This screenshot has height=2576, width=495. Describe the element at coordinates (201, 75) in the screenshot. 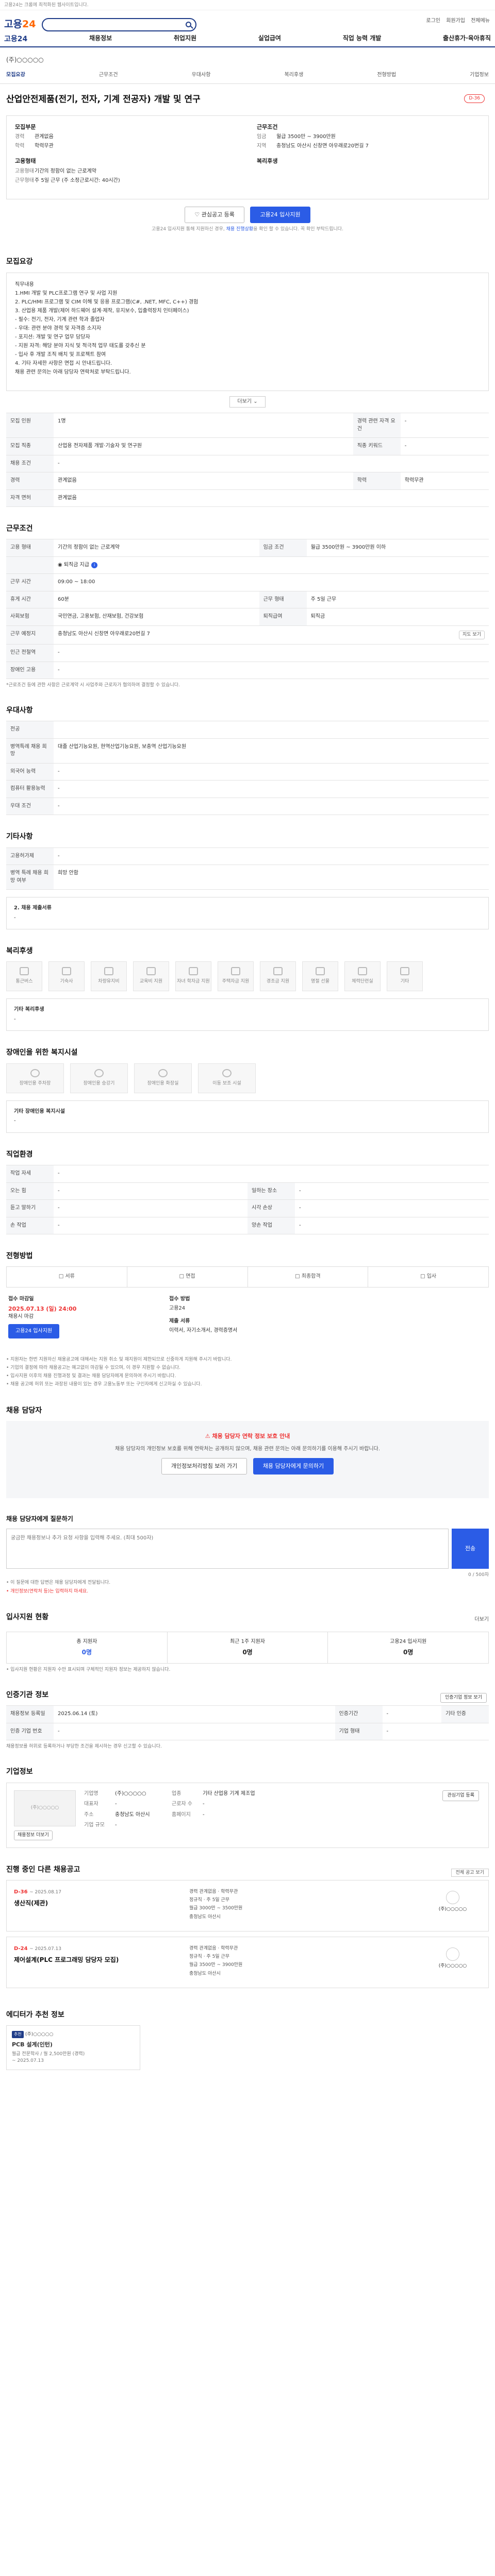

I see `tab-preference: 우대사항` at that location.